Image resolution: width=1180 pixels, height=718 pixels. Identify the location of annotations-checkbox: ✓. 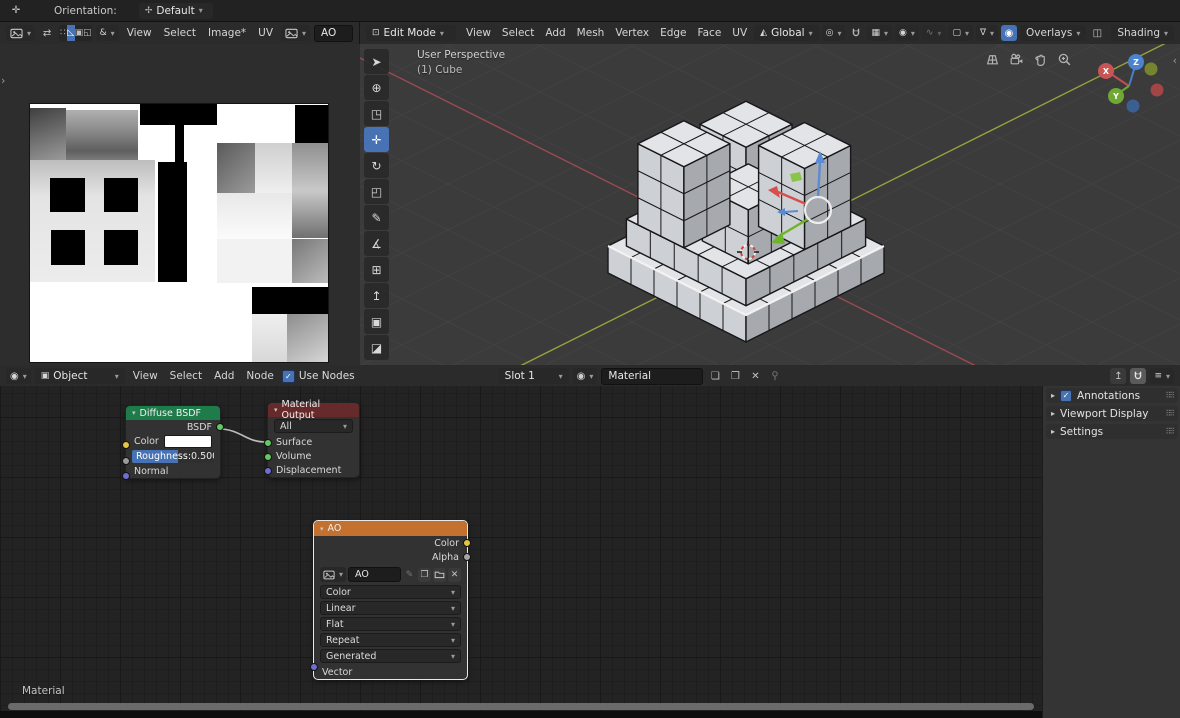
(1066, 395).